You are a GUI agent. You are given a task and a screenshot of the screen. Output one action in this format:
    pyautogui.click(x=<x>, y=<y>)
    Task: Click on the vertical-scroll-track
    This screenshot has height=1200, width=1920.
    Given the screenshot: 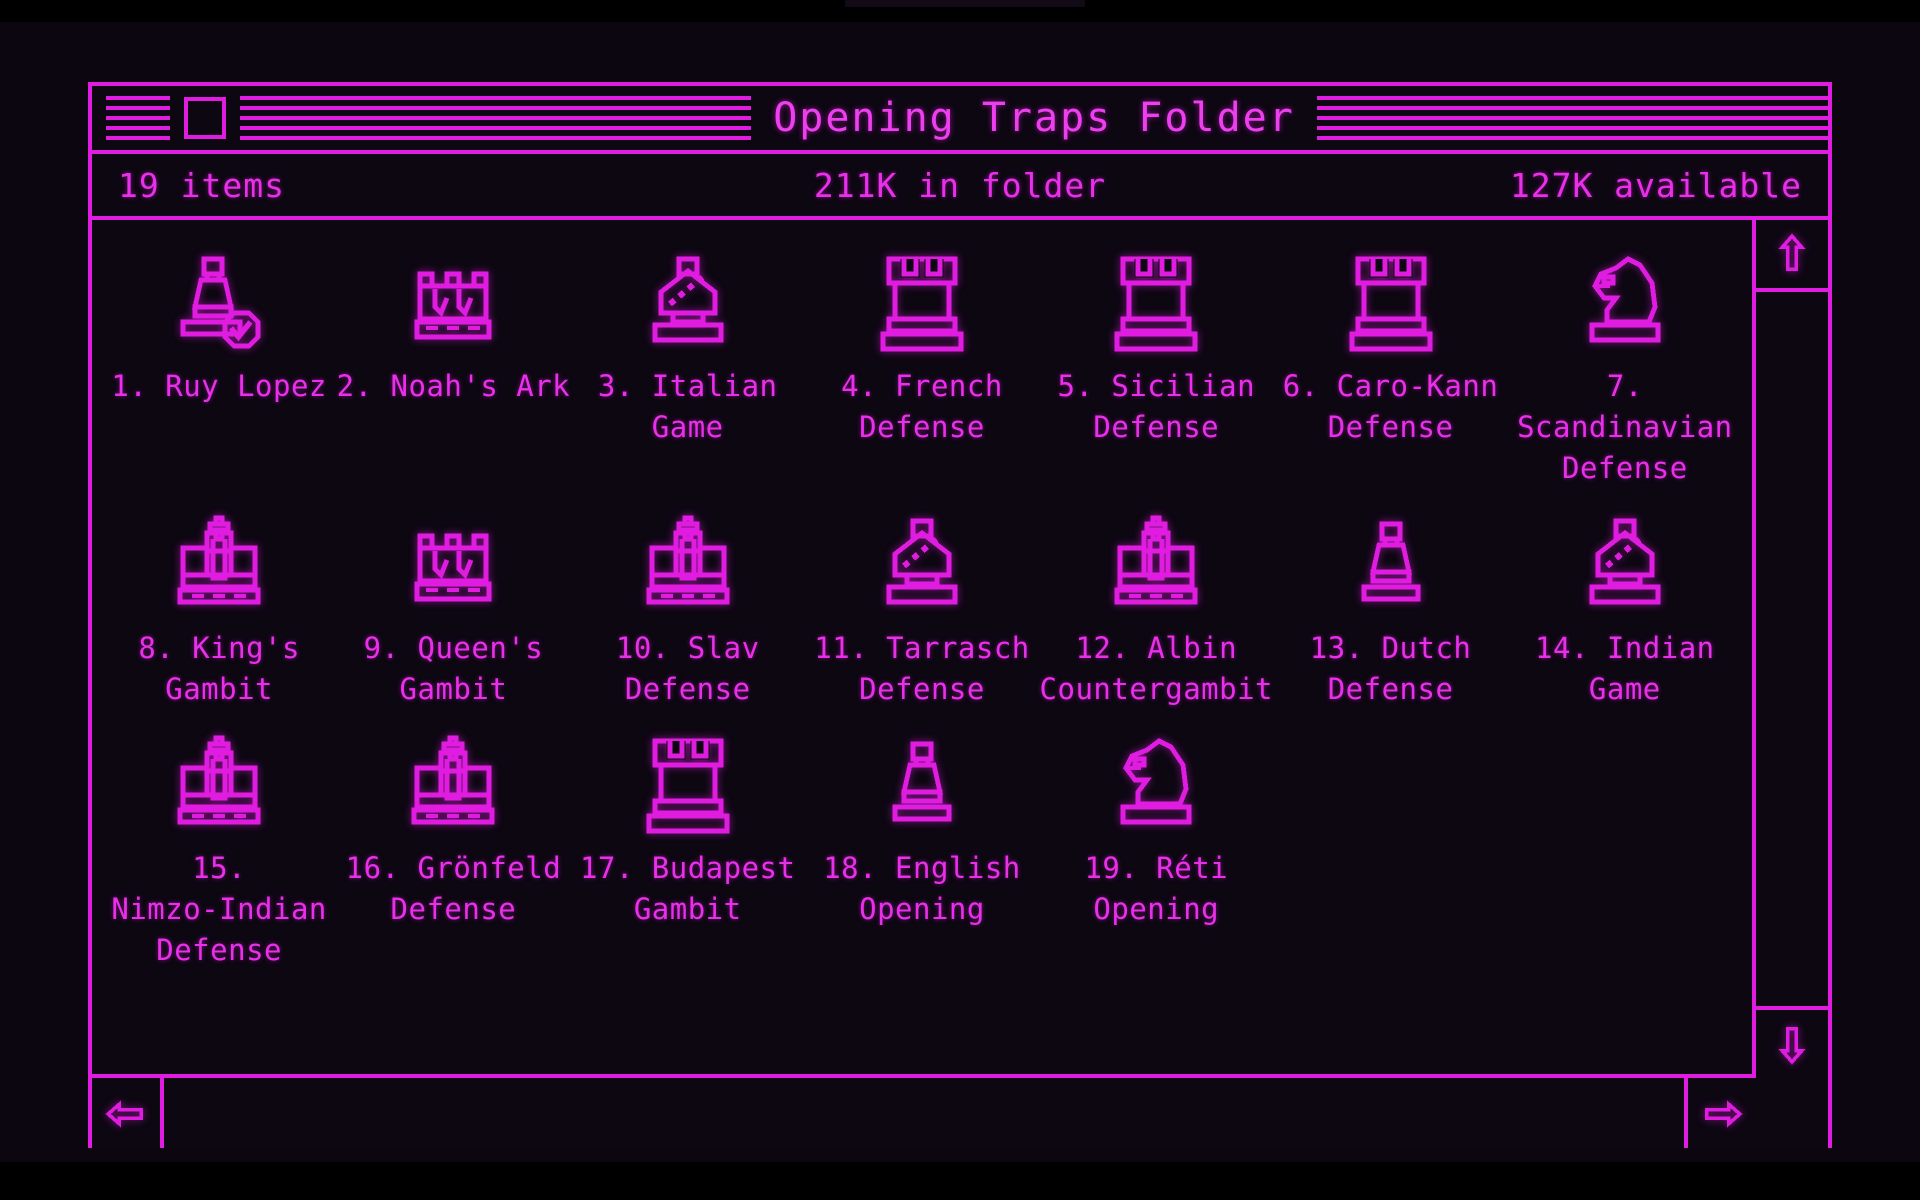 What is the action you would take?
    pyautogui.click(x=1792, y=649)
    